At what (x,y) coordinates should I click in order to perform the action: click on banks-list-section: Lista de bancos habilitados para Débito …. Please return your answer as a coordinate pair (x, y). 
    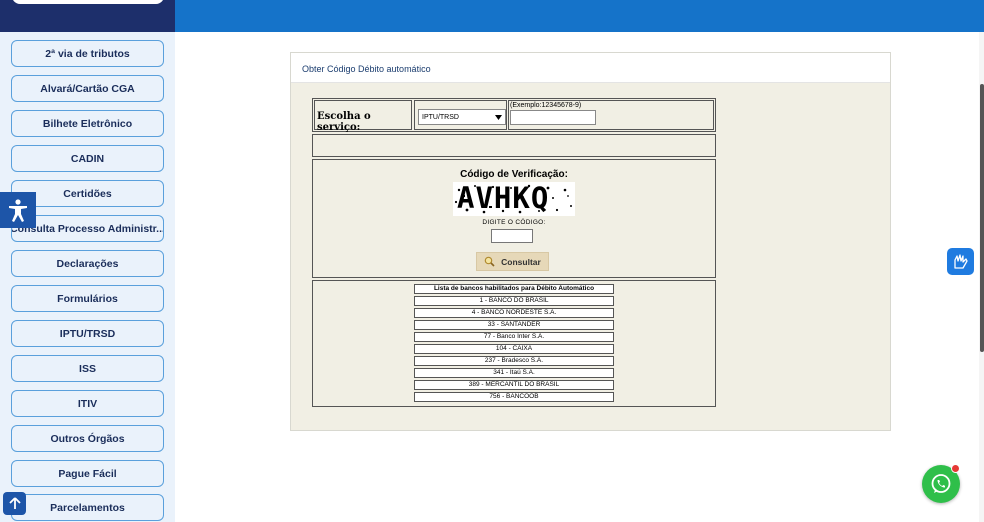
    Looking at the image, I should click on (514, 343).